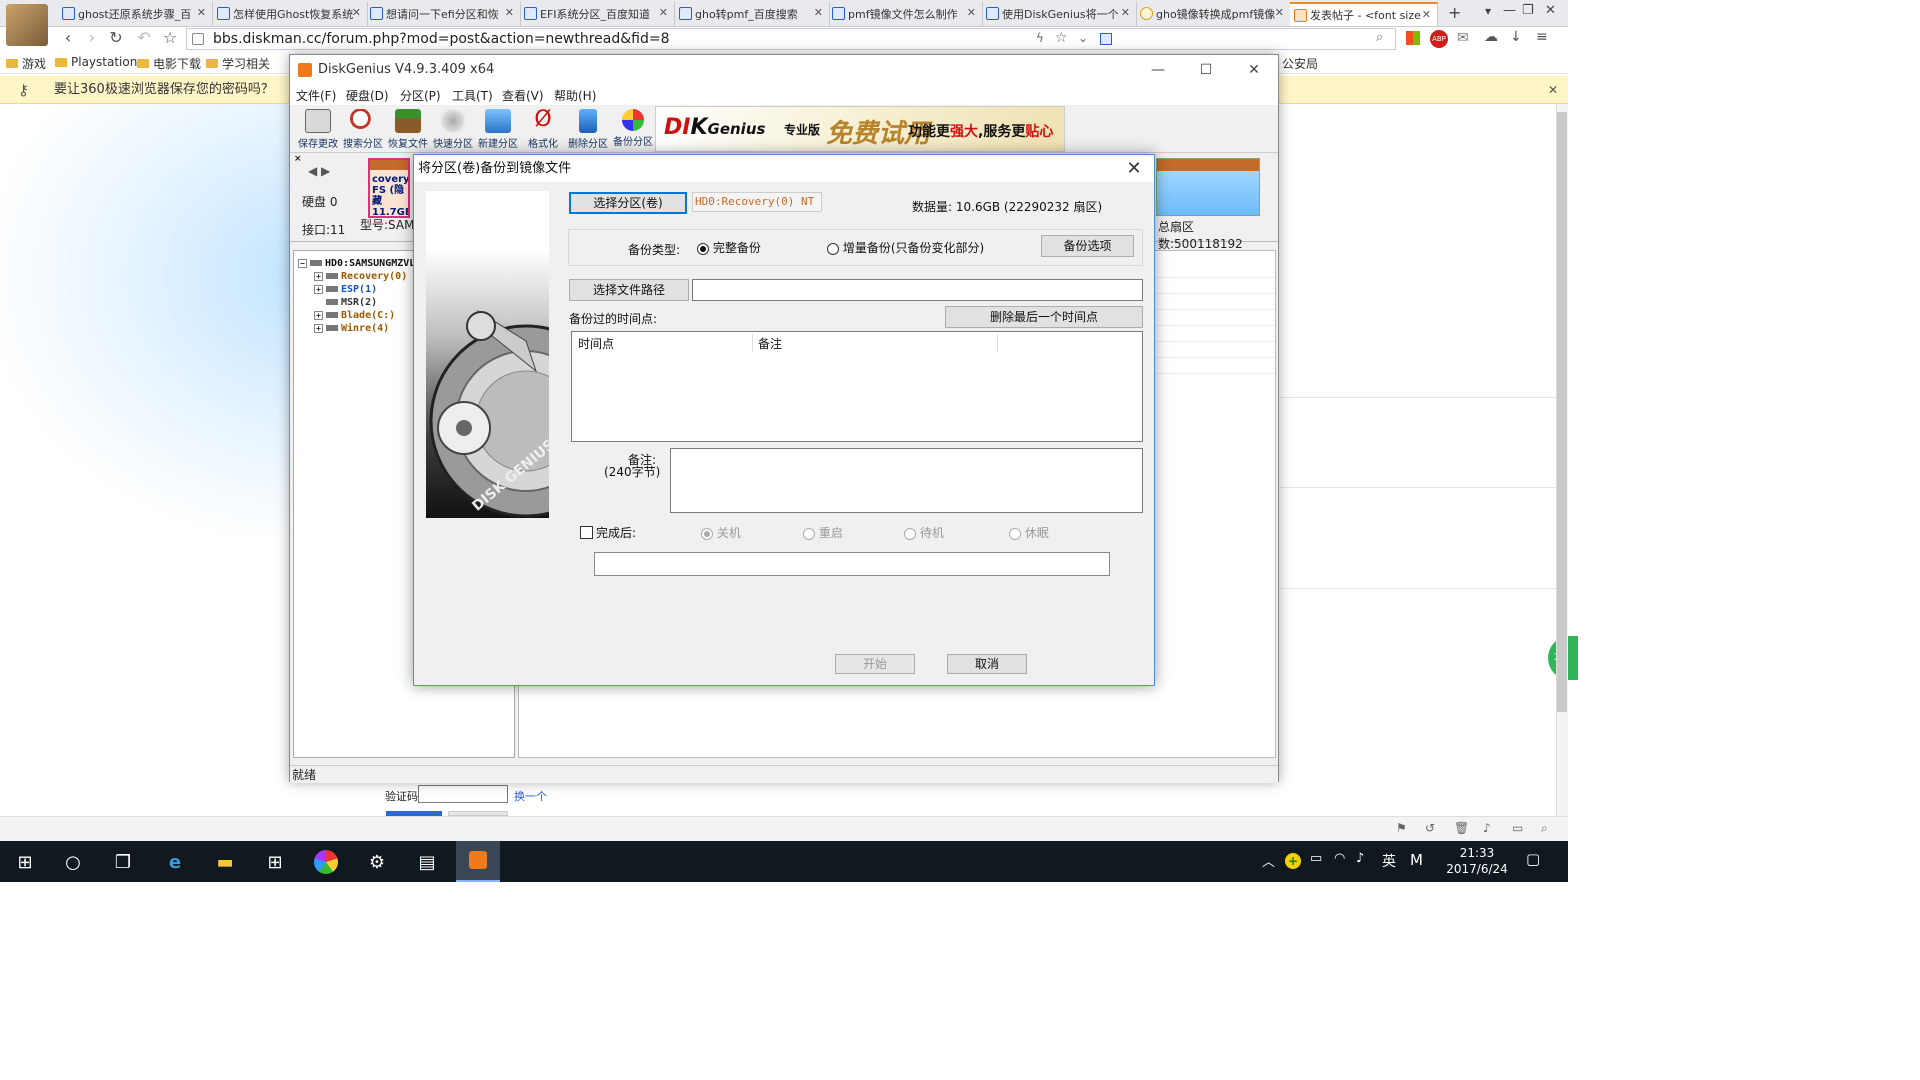 This screenshot has width=1920, height=1080. What do you see at coordinates (1293, 861) in the screenshot?
I see `security-tray-icon: +` at bounding box center [1293, 861].